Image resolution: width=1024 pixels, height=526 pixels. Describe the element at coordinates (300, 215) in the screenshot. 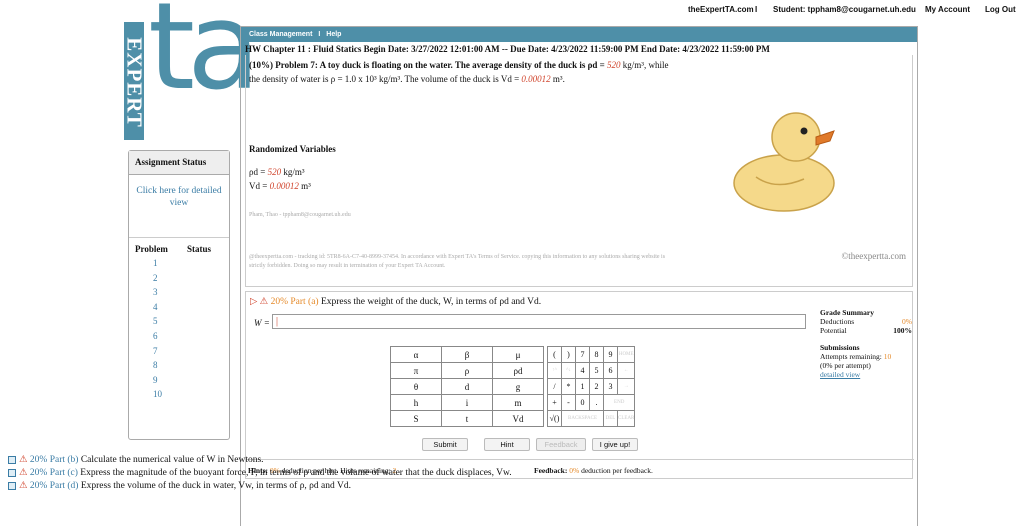

I see `owner-watermark: Pham, Thao - tppham8@cougarnet.uh.edu` at that location.